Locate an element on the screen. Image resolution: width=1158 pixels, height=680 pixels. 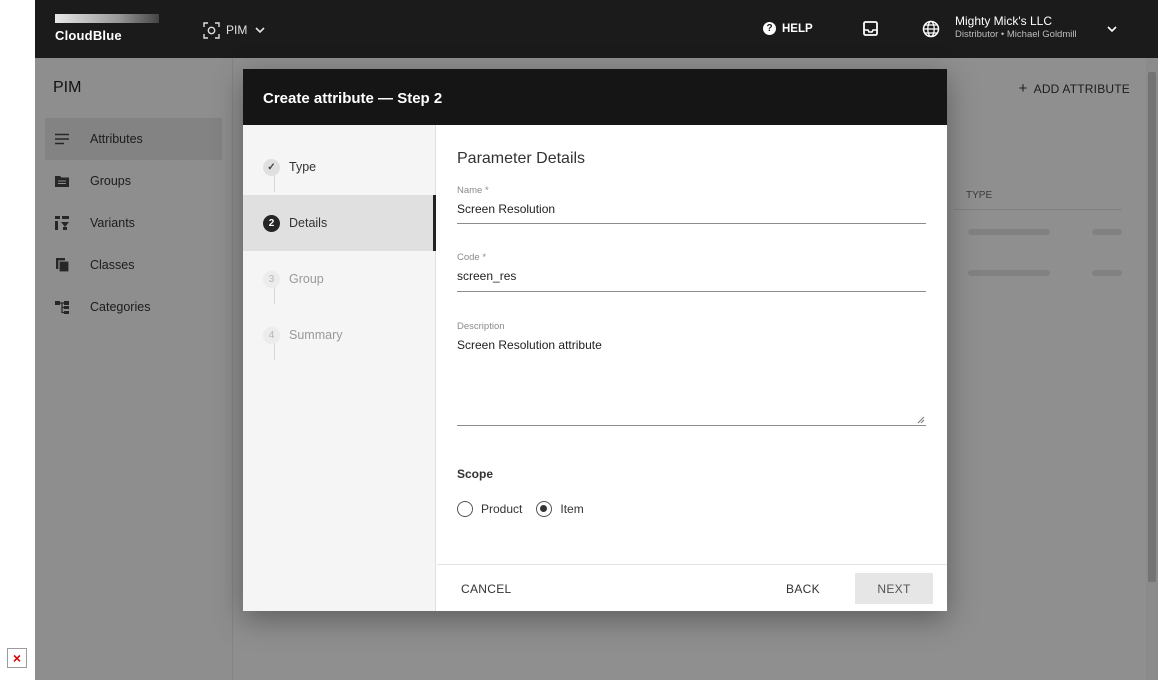
module-scan-icon is located at coordinates (211, 30).